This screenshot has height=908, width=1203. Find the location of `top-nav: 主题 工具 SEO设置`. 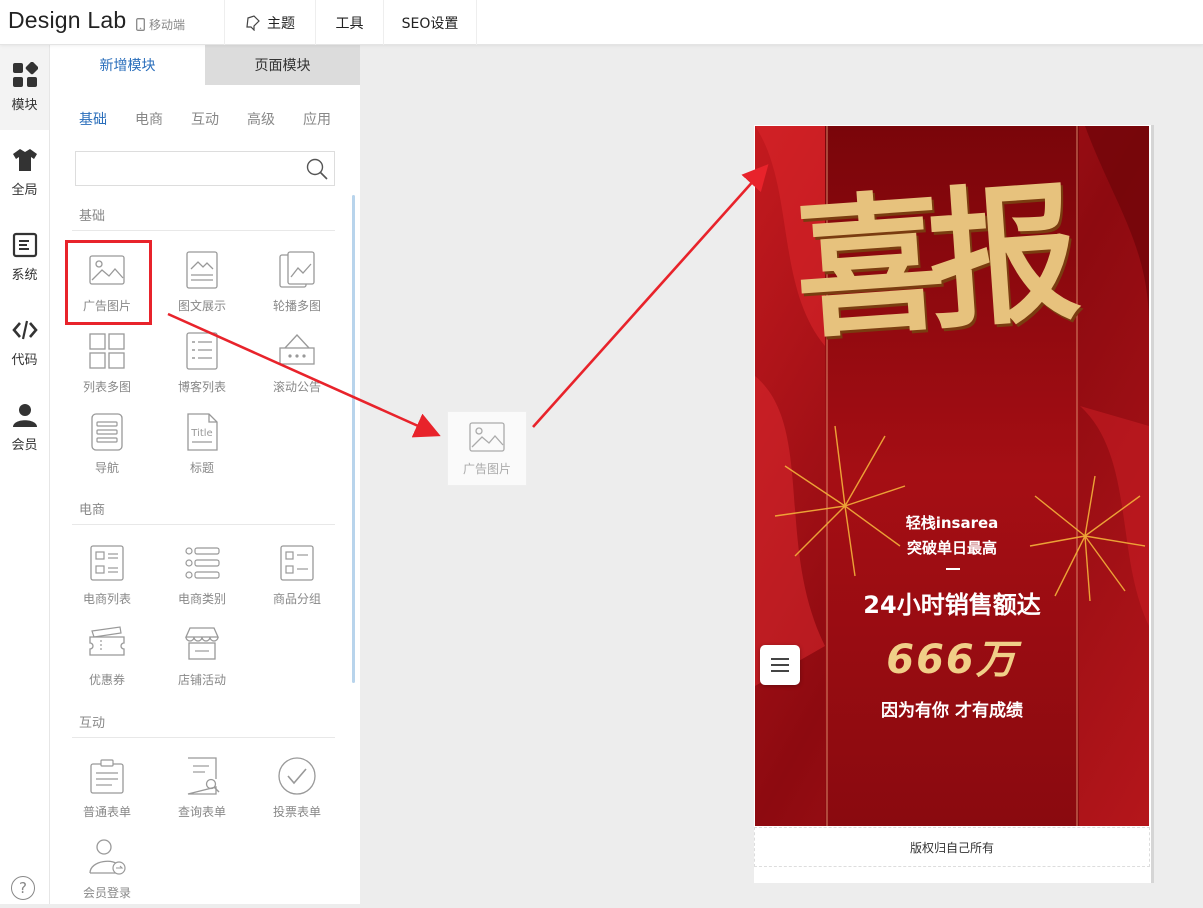

top-nav: 主题 工具 SEO设置 is located at coordinates (350, 22).